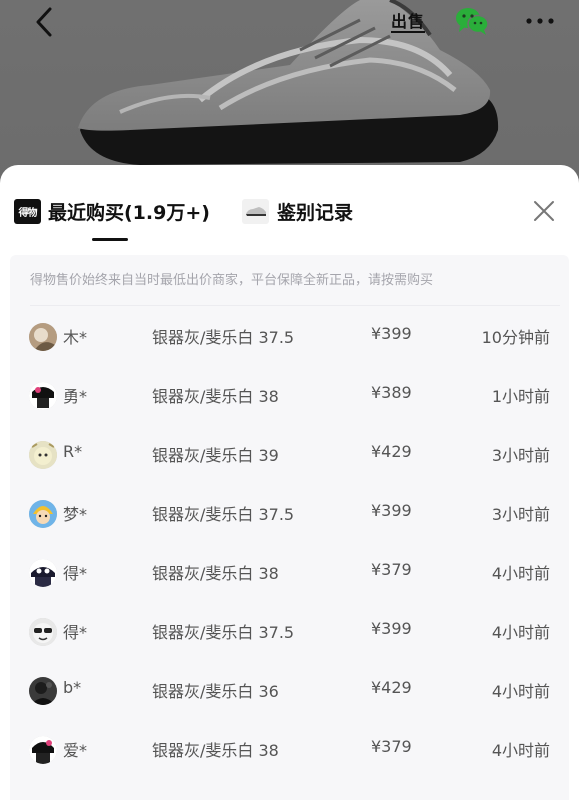 The height and width of the screenshot is (800, 579). What do you see at coordinates (515, 337) in the screenshot?
I see `purchase-time: 10分钟前` at bounding box center [515, 337].